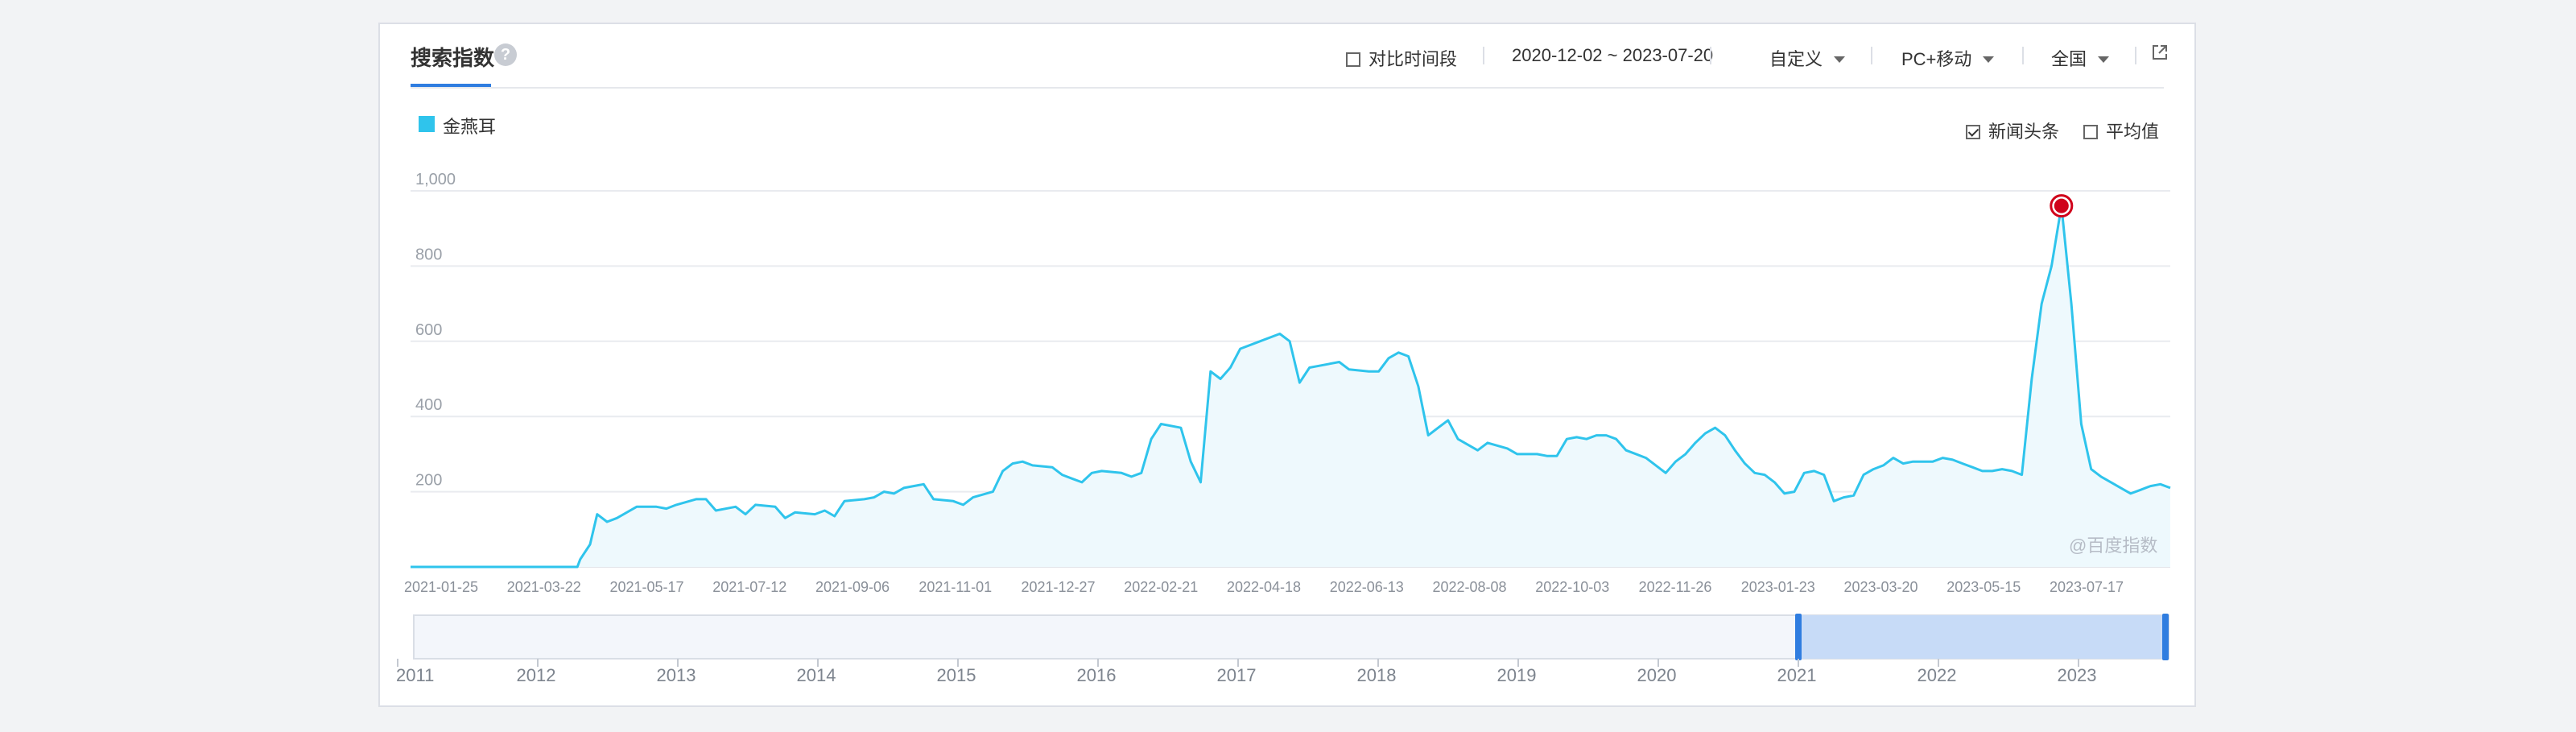 Image resolution: width=2576 pixels, height=732 pixels. I want to click on x-tick-label: 2022-04-18, so click(1264, 587).